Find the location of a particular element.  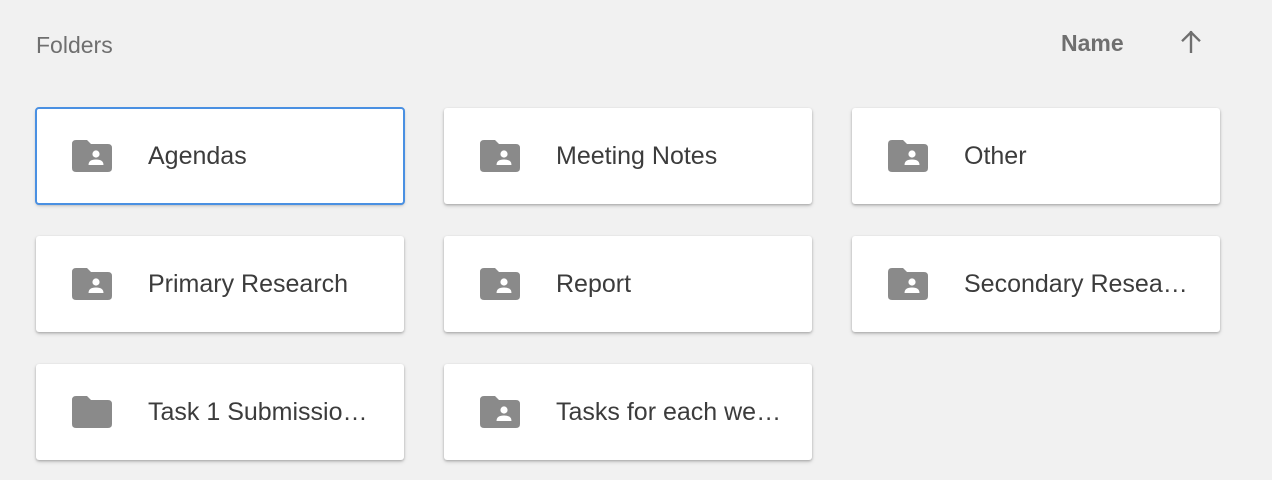

folder-card: Meeting Notes is located at coordinates (628, 156).